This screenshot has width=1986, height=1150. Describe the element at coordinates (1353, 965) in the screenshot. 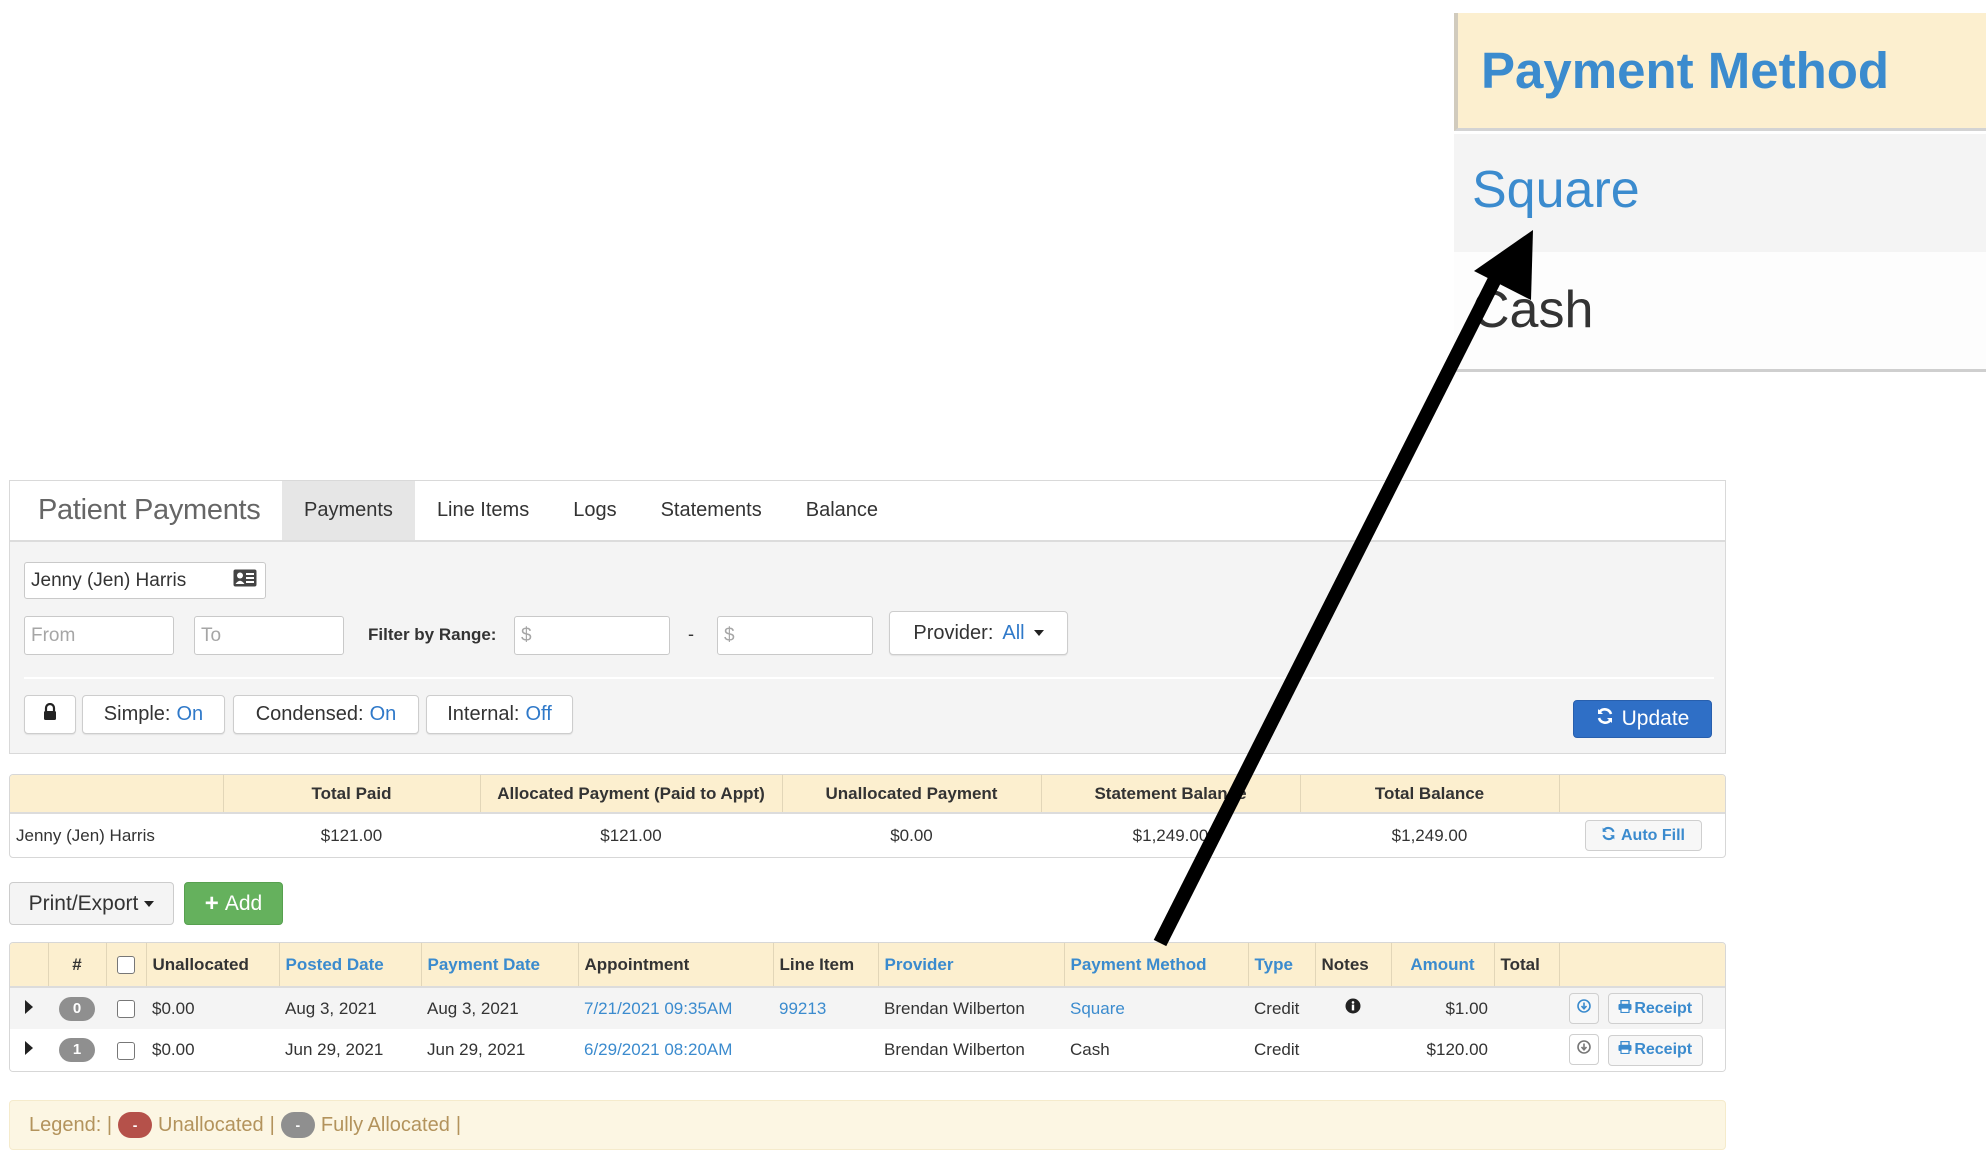

I see `header-notes: Notes` at that location.